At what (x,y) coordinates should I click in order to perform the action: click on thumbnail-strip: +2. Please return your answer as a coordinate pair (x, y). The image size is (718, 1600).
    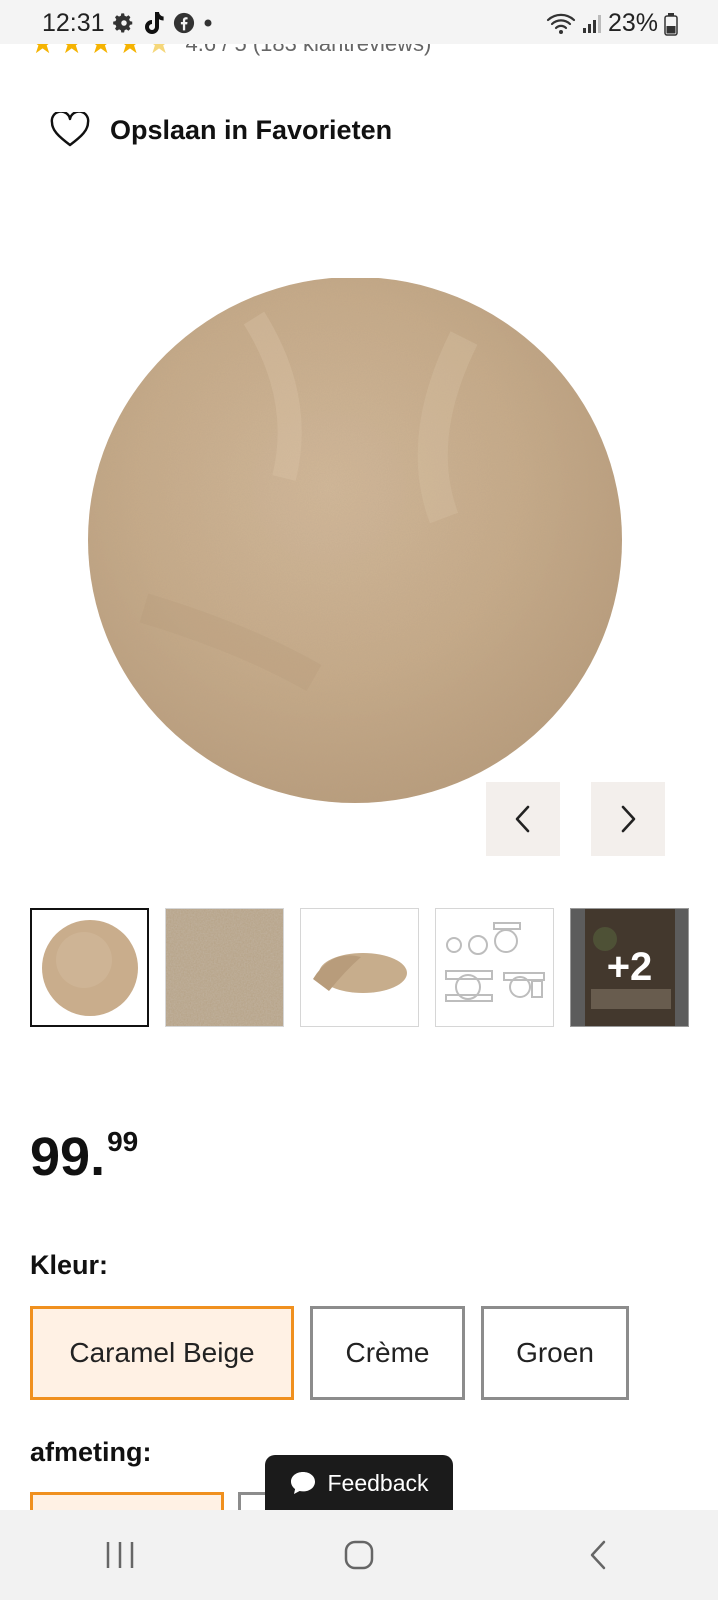
    Looking at the image, I should click on (359, 967).